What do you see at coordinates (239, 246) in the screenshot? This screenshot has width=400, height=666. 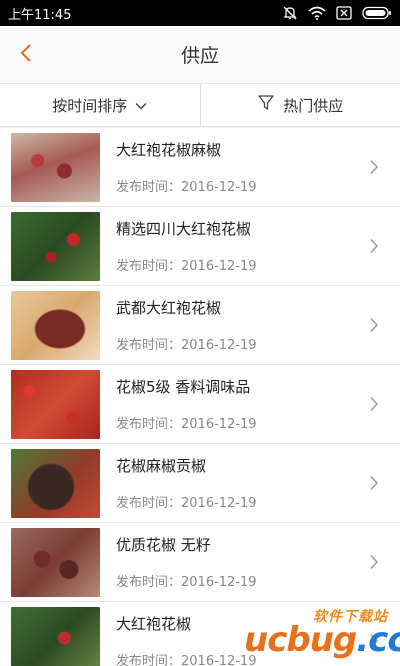 I see `item-text: 精选四川大红袍花椒 发布时间：2016-12-19` at bounding box center [239, 246].